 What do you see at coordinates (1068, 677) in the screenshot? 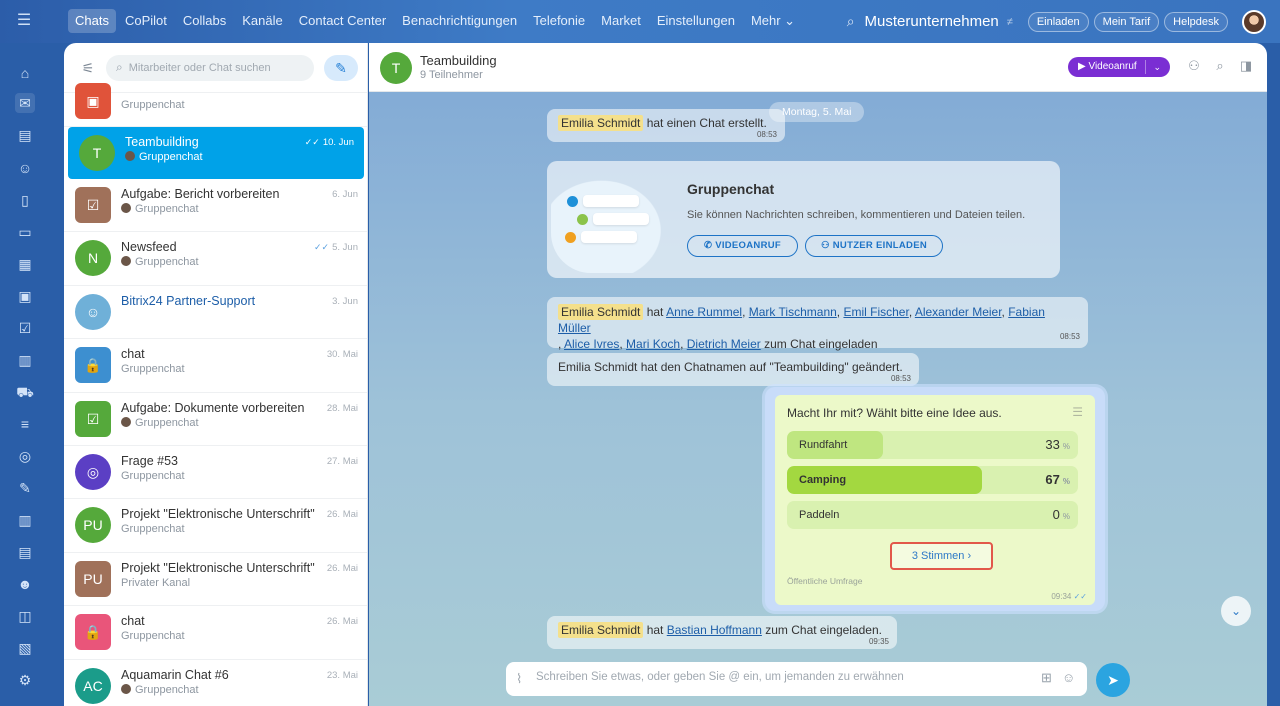
I see `emoji-icon: ☺` at bounding box center [1068, 677].